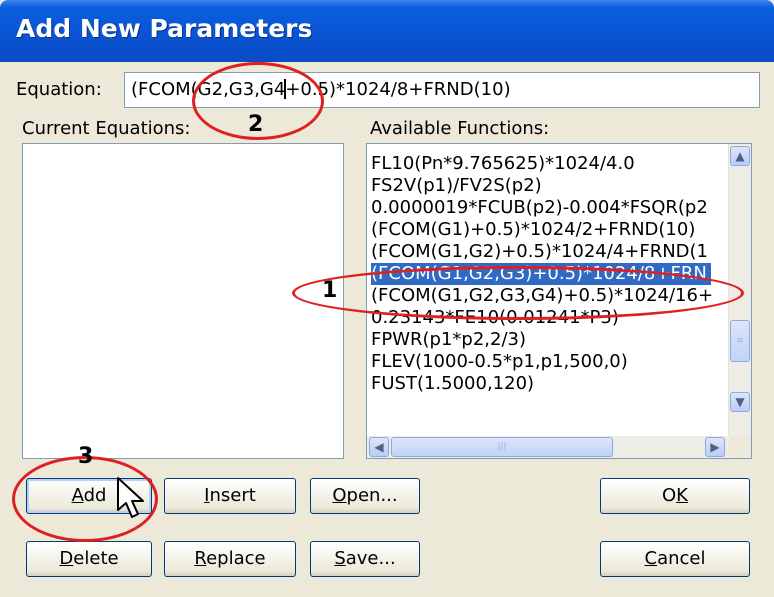 The width and height of the screenshot is (774, 597). What do you see at coordinates (86, 456) in the screenshot?
I see `annotation-number-3: 3` at bounding box center [86, 456].